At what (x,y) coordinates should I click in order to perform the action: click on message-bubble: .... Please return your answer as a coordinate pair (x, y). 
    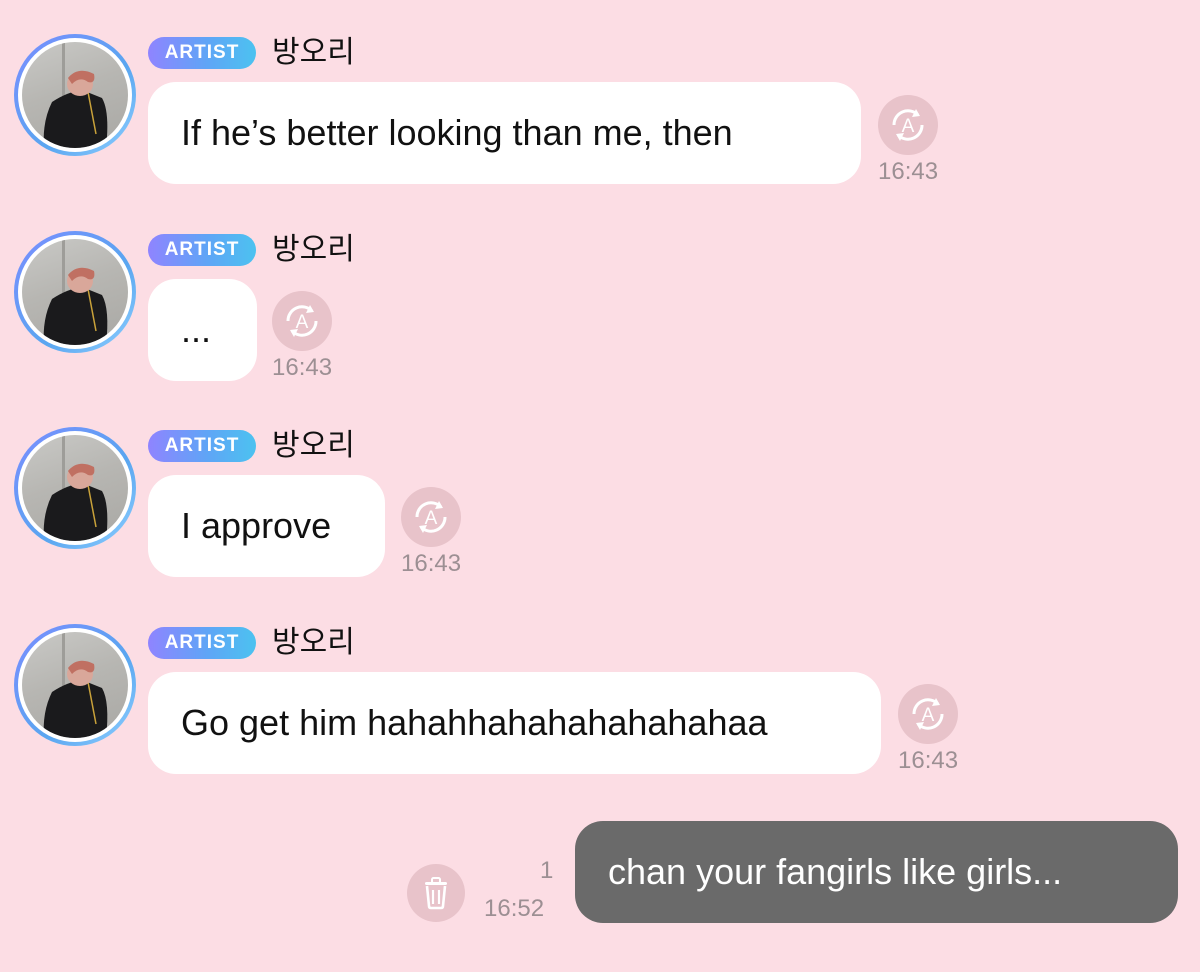
    Looking at the image, I should click on (202, 330).